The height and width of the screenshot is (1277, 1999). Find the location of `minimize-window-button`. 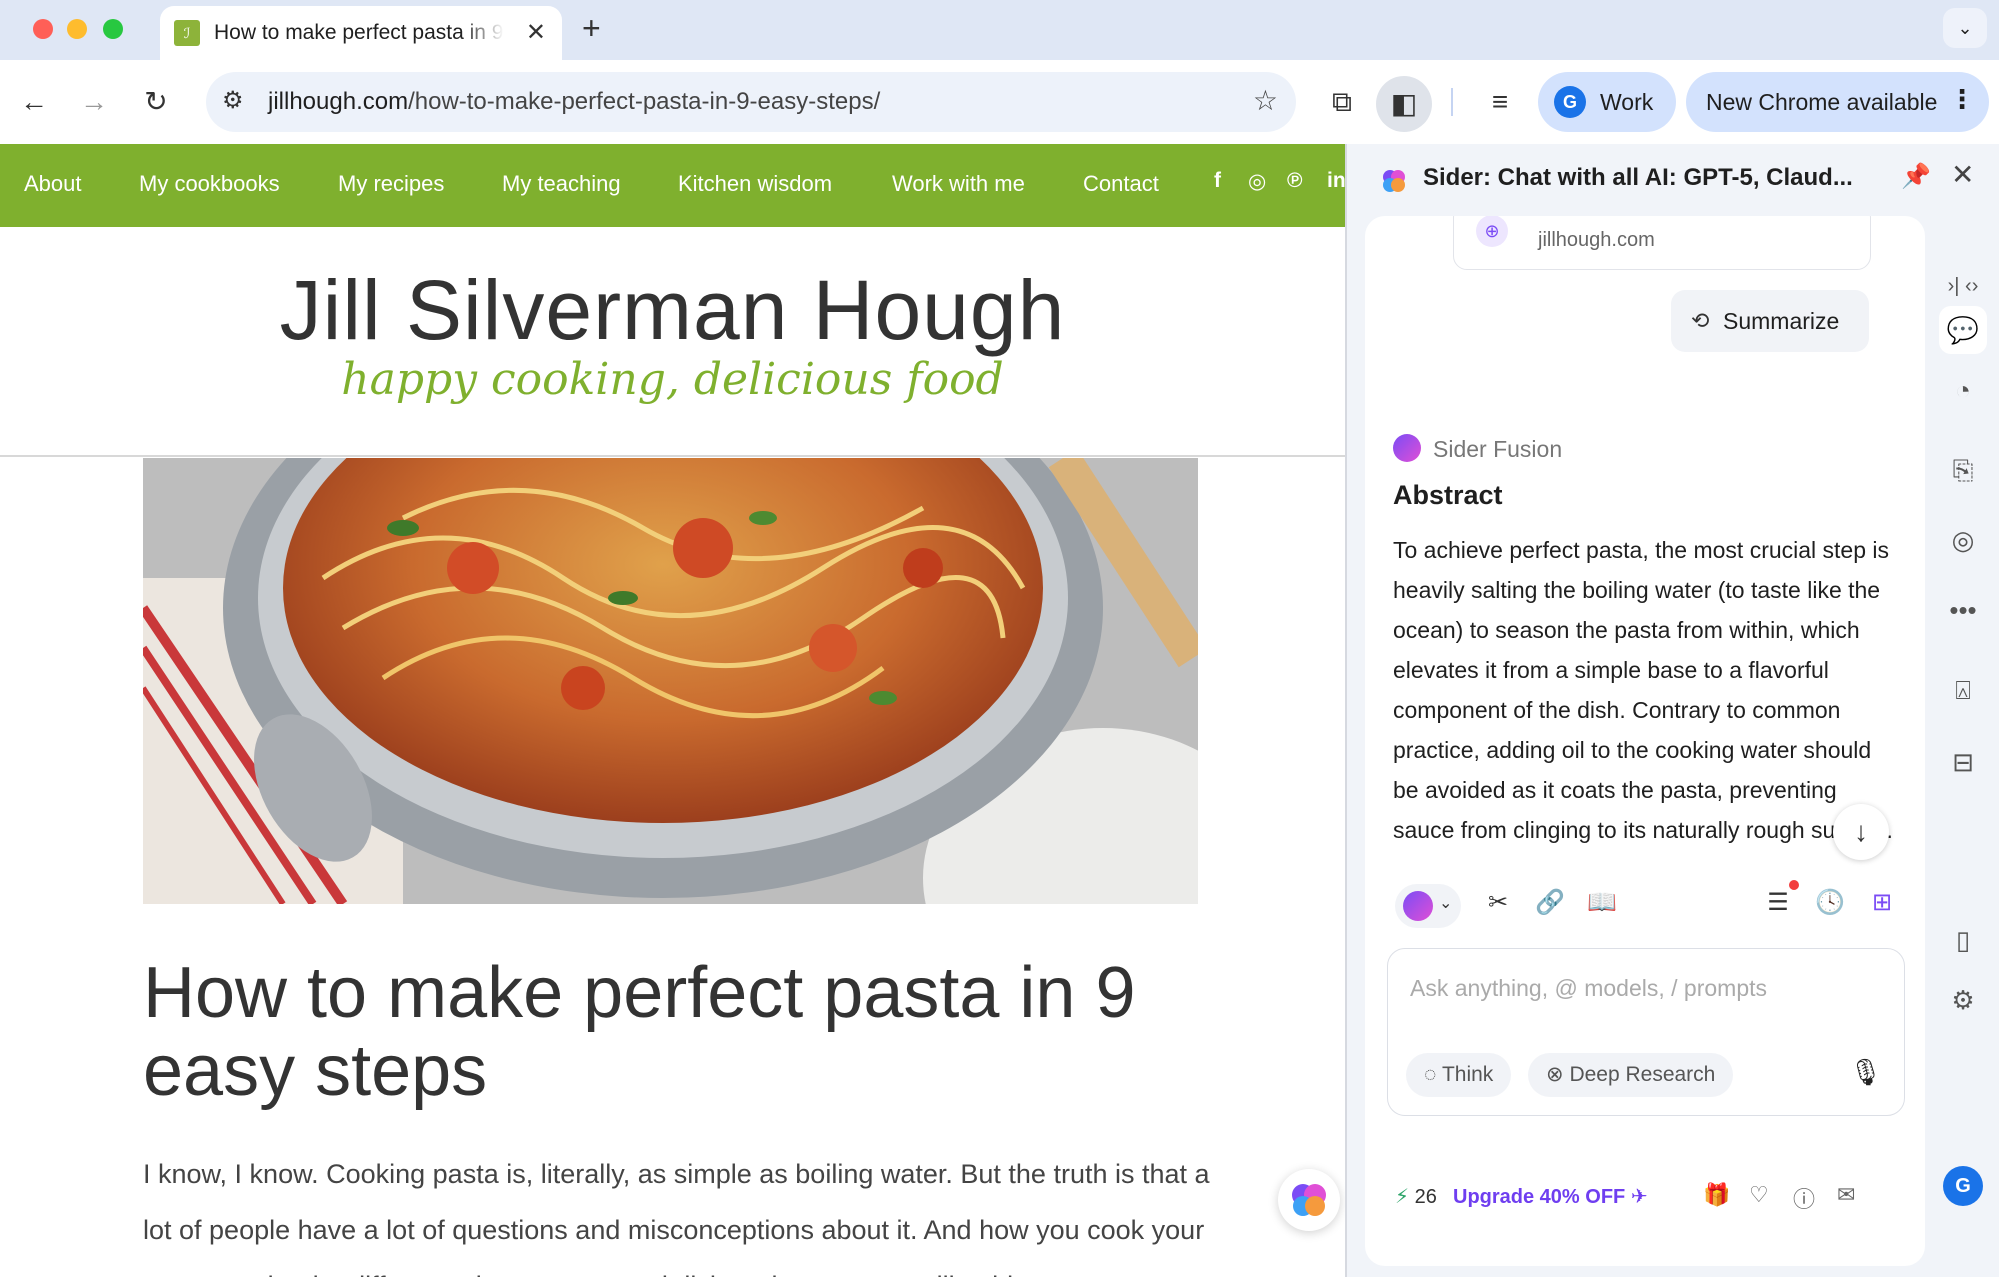

minimize-window-button is located at coordinates (77, 29).